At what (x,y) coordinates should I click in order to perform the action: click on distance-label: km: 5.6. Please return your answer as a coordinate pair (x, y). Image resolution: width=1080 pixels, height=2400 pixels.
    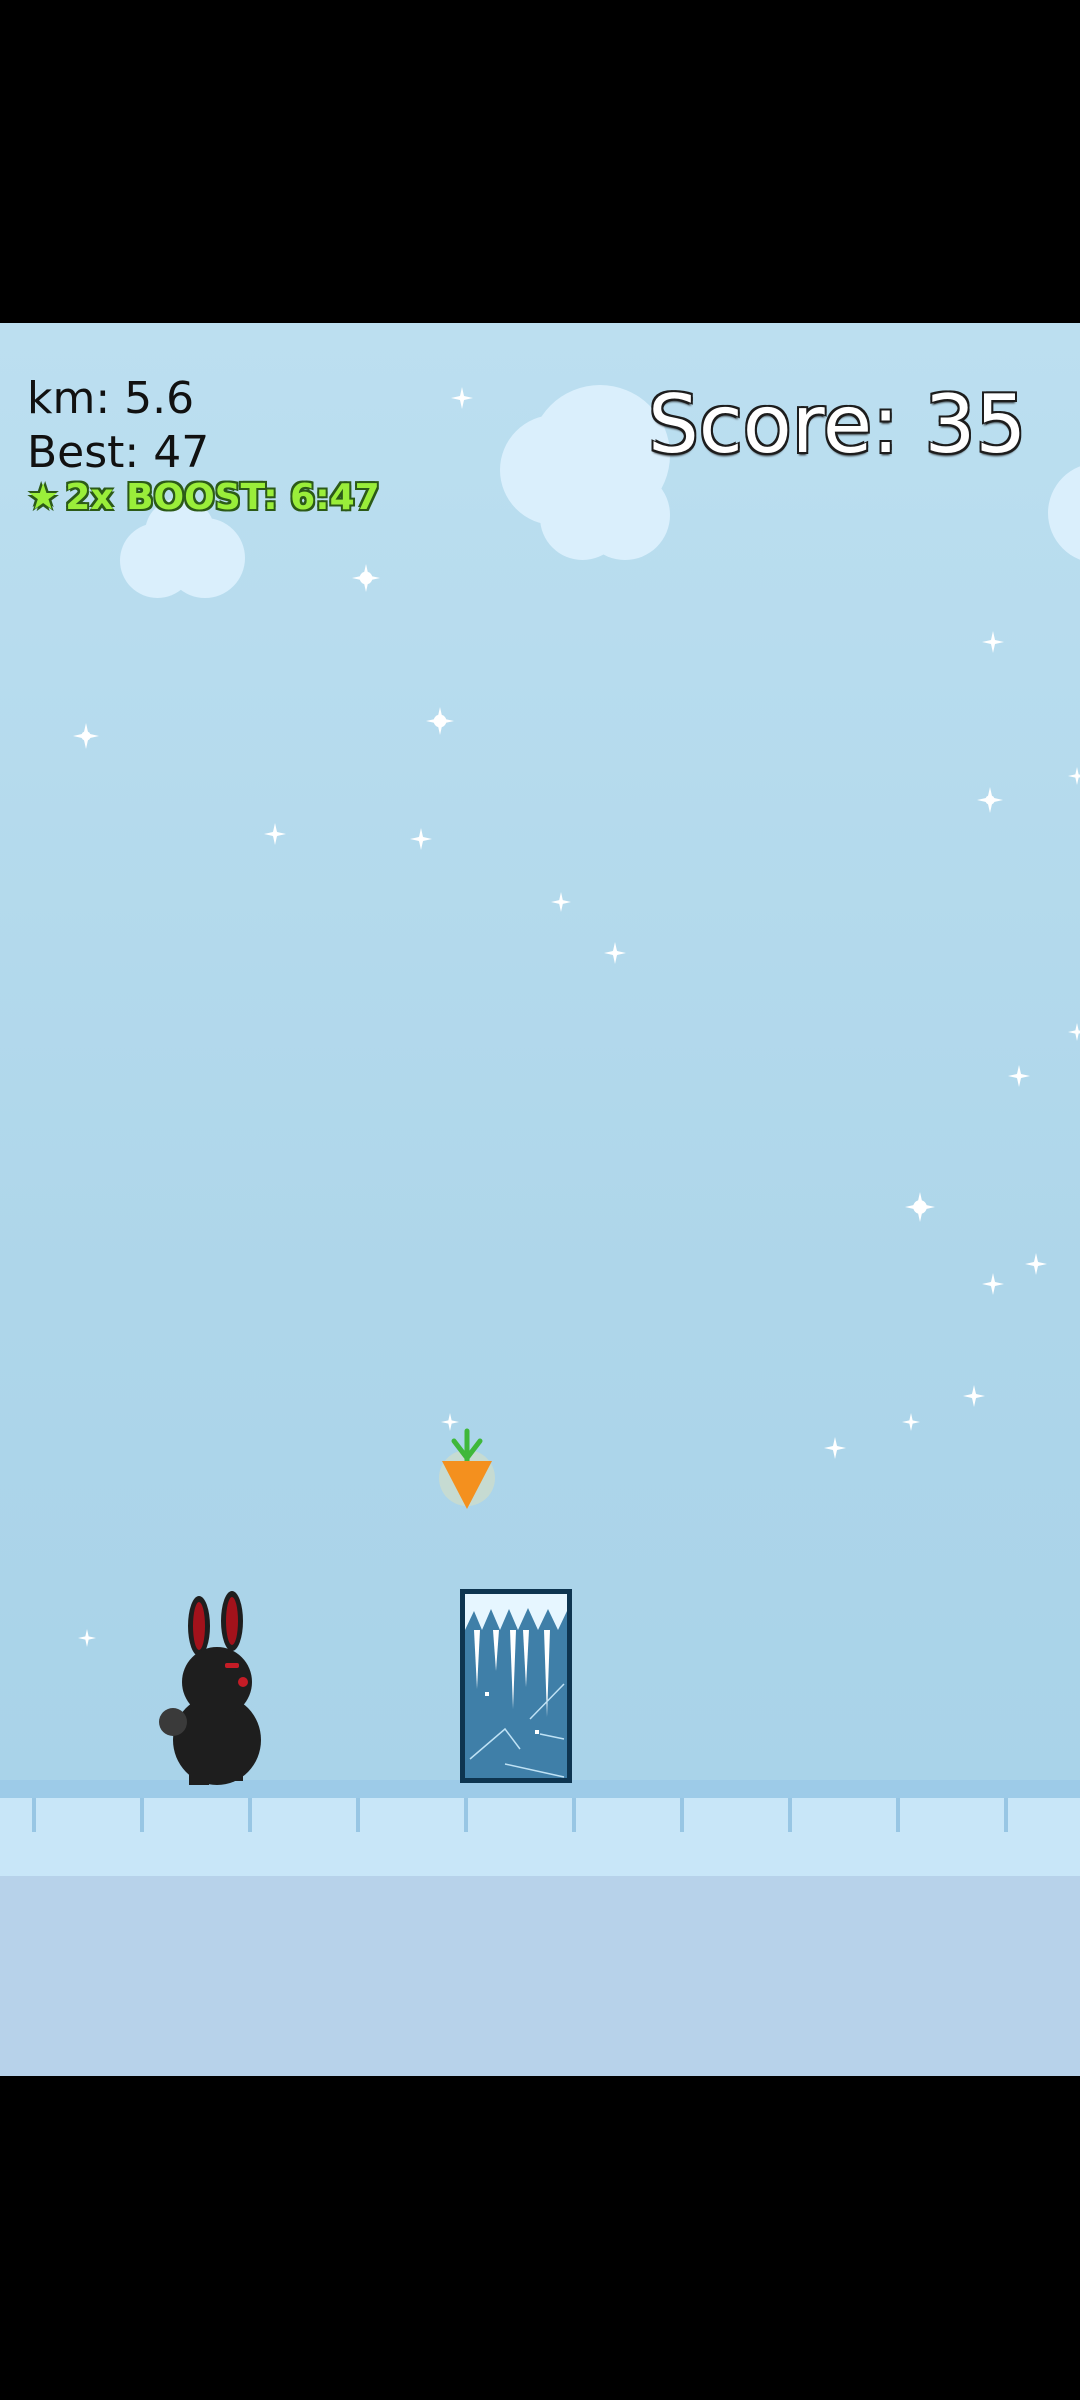
    Looking at the image, I should click on (111, 398).